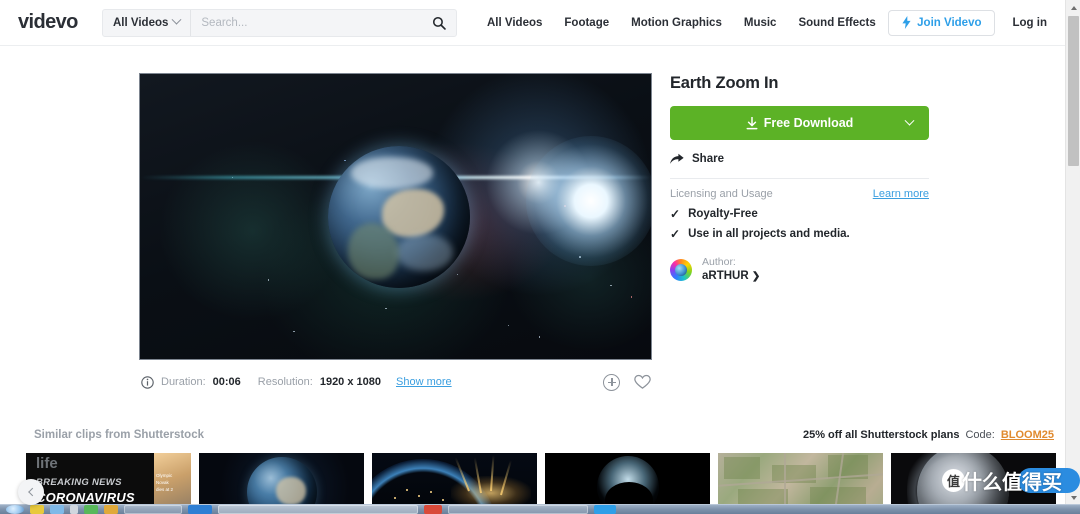  What do you see at coordinates (799, 214) in the screenshot?
I see `license-bullet-royalty-free: ✓ Royalty-Free` at bounding box center [799, 214].